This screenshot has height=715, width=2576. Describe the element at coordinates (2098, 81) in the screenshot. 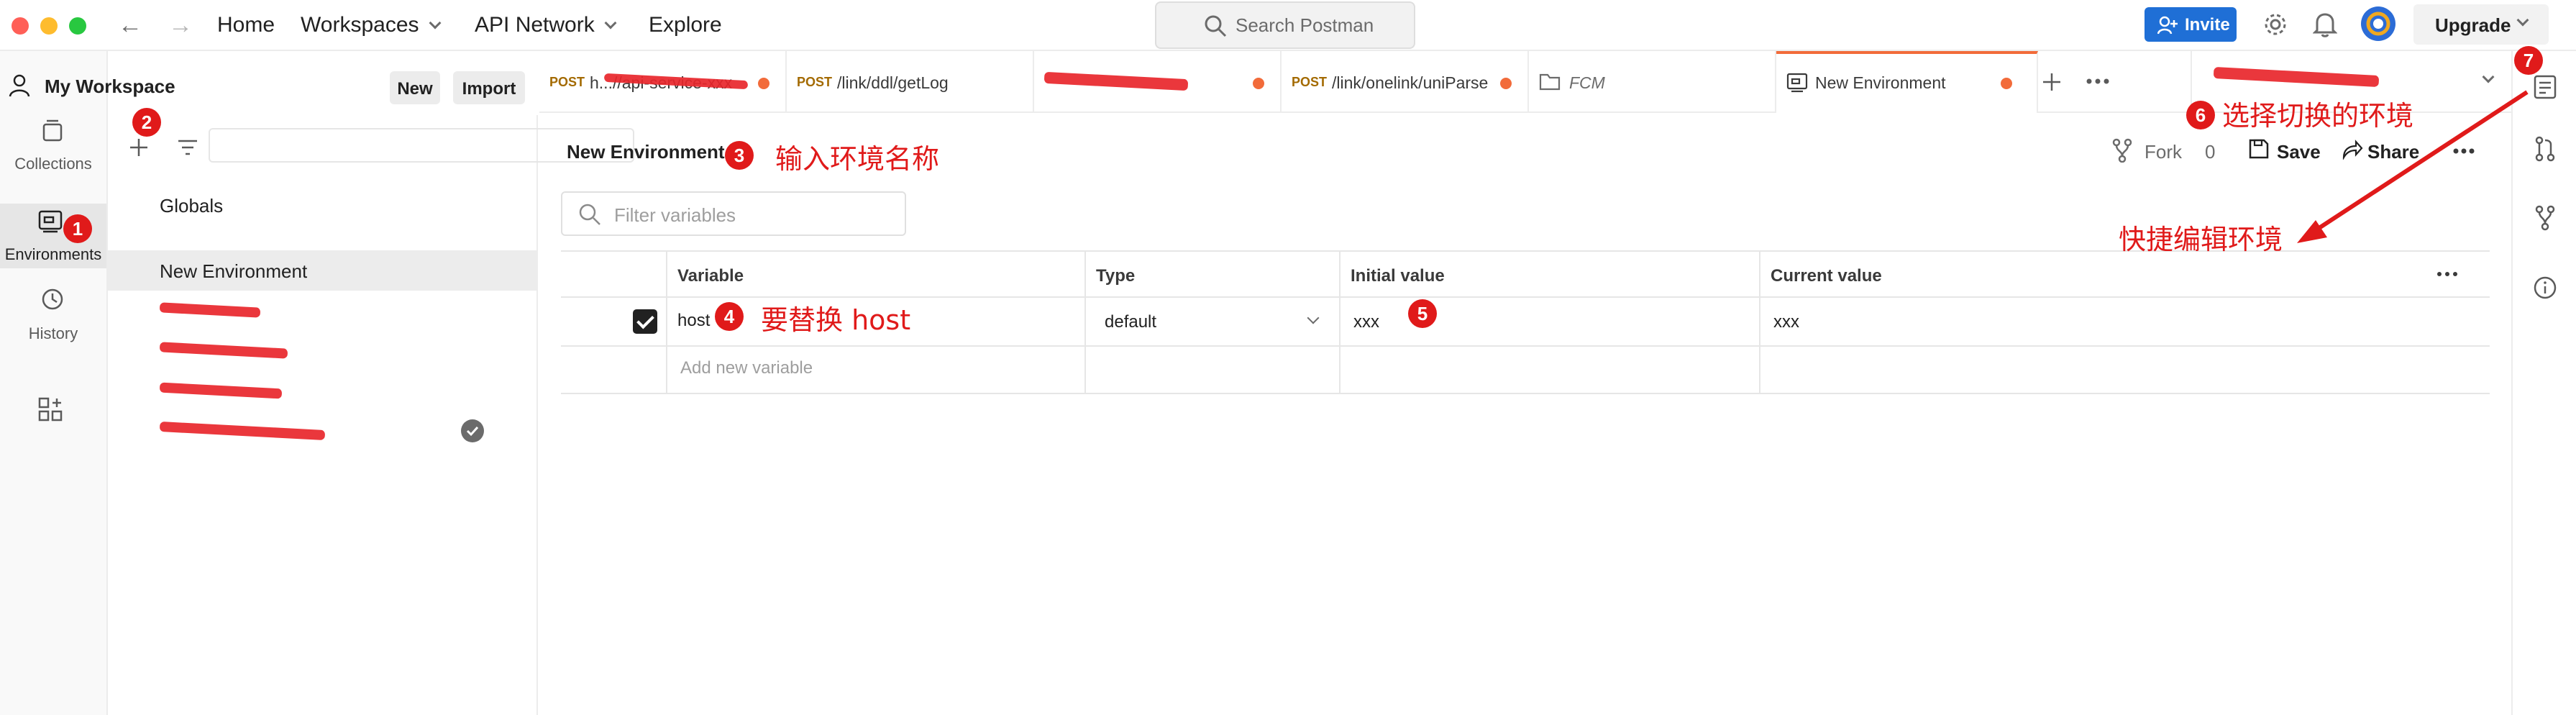

I see `more-tabs-icon` at that location.